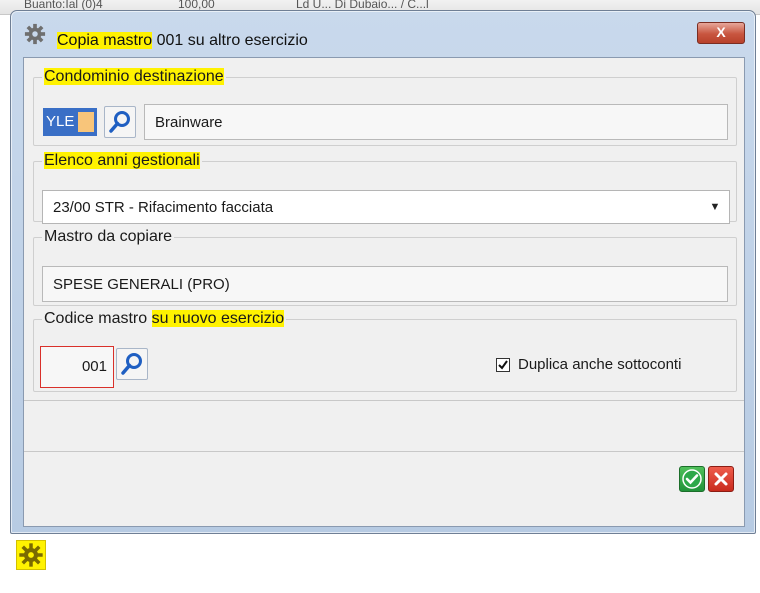  I want to click on ok-button, so click(692, 479).